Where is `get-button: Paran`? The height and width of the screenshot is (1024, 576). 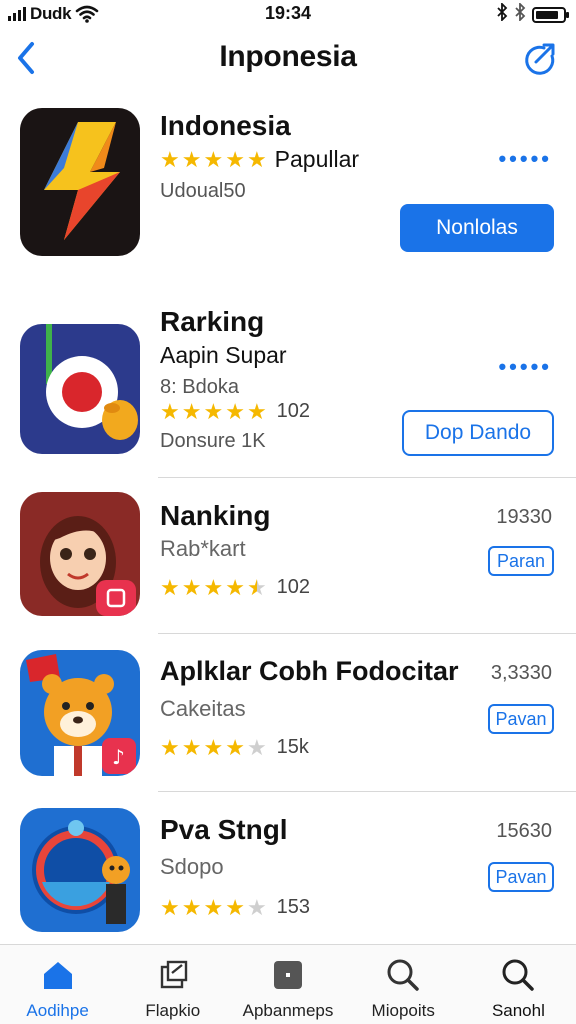 get-button: Paran is located at coordinates (521, 561).